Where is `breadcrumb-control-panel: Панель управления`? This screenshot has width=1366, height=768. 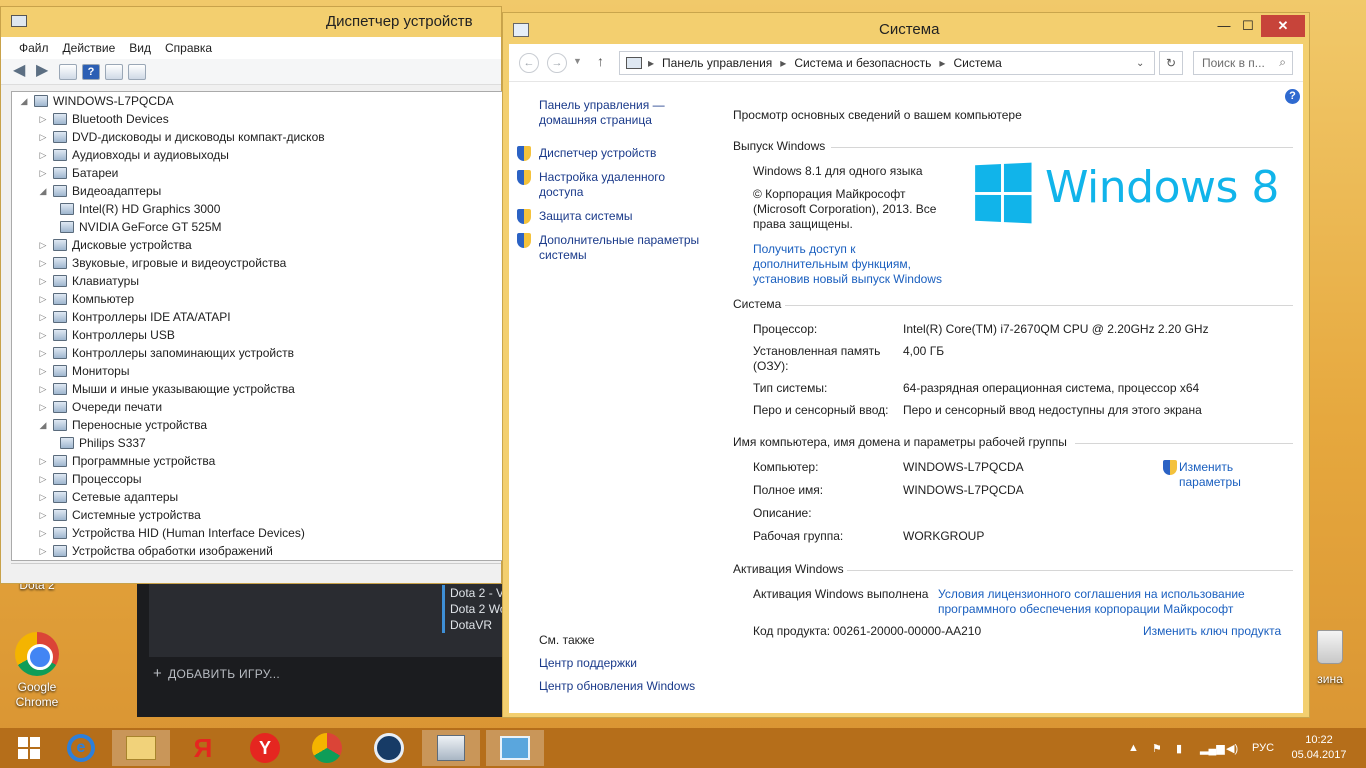
breadcrumb-control-panel: Панель управления is located at coordinates (717, 63).